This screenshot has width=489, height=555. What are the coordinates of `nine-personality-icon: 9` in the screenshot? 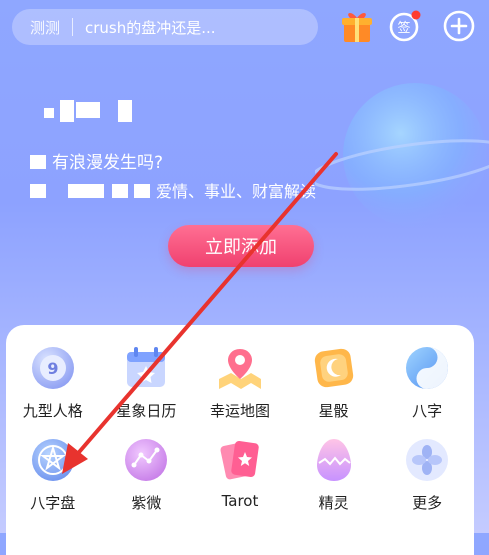 It's located at (52, 368).